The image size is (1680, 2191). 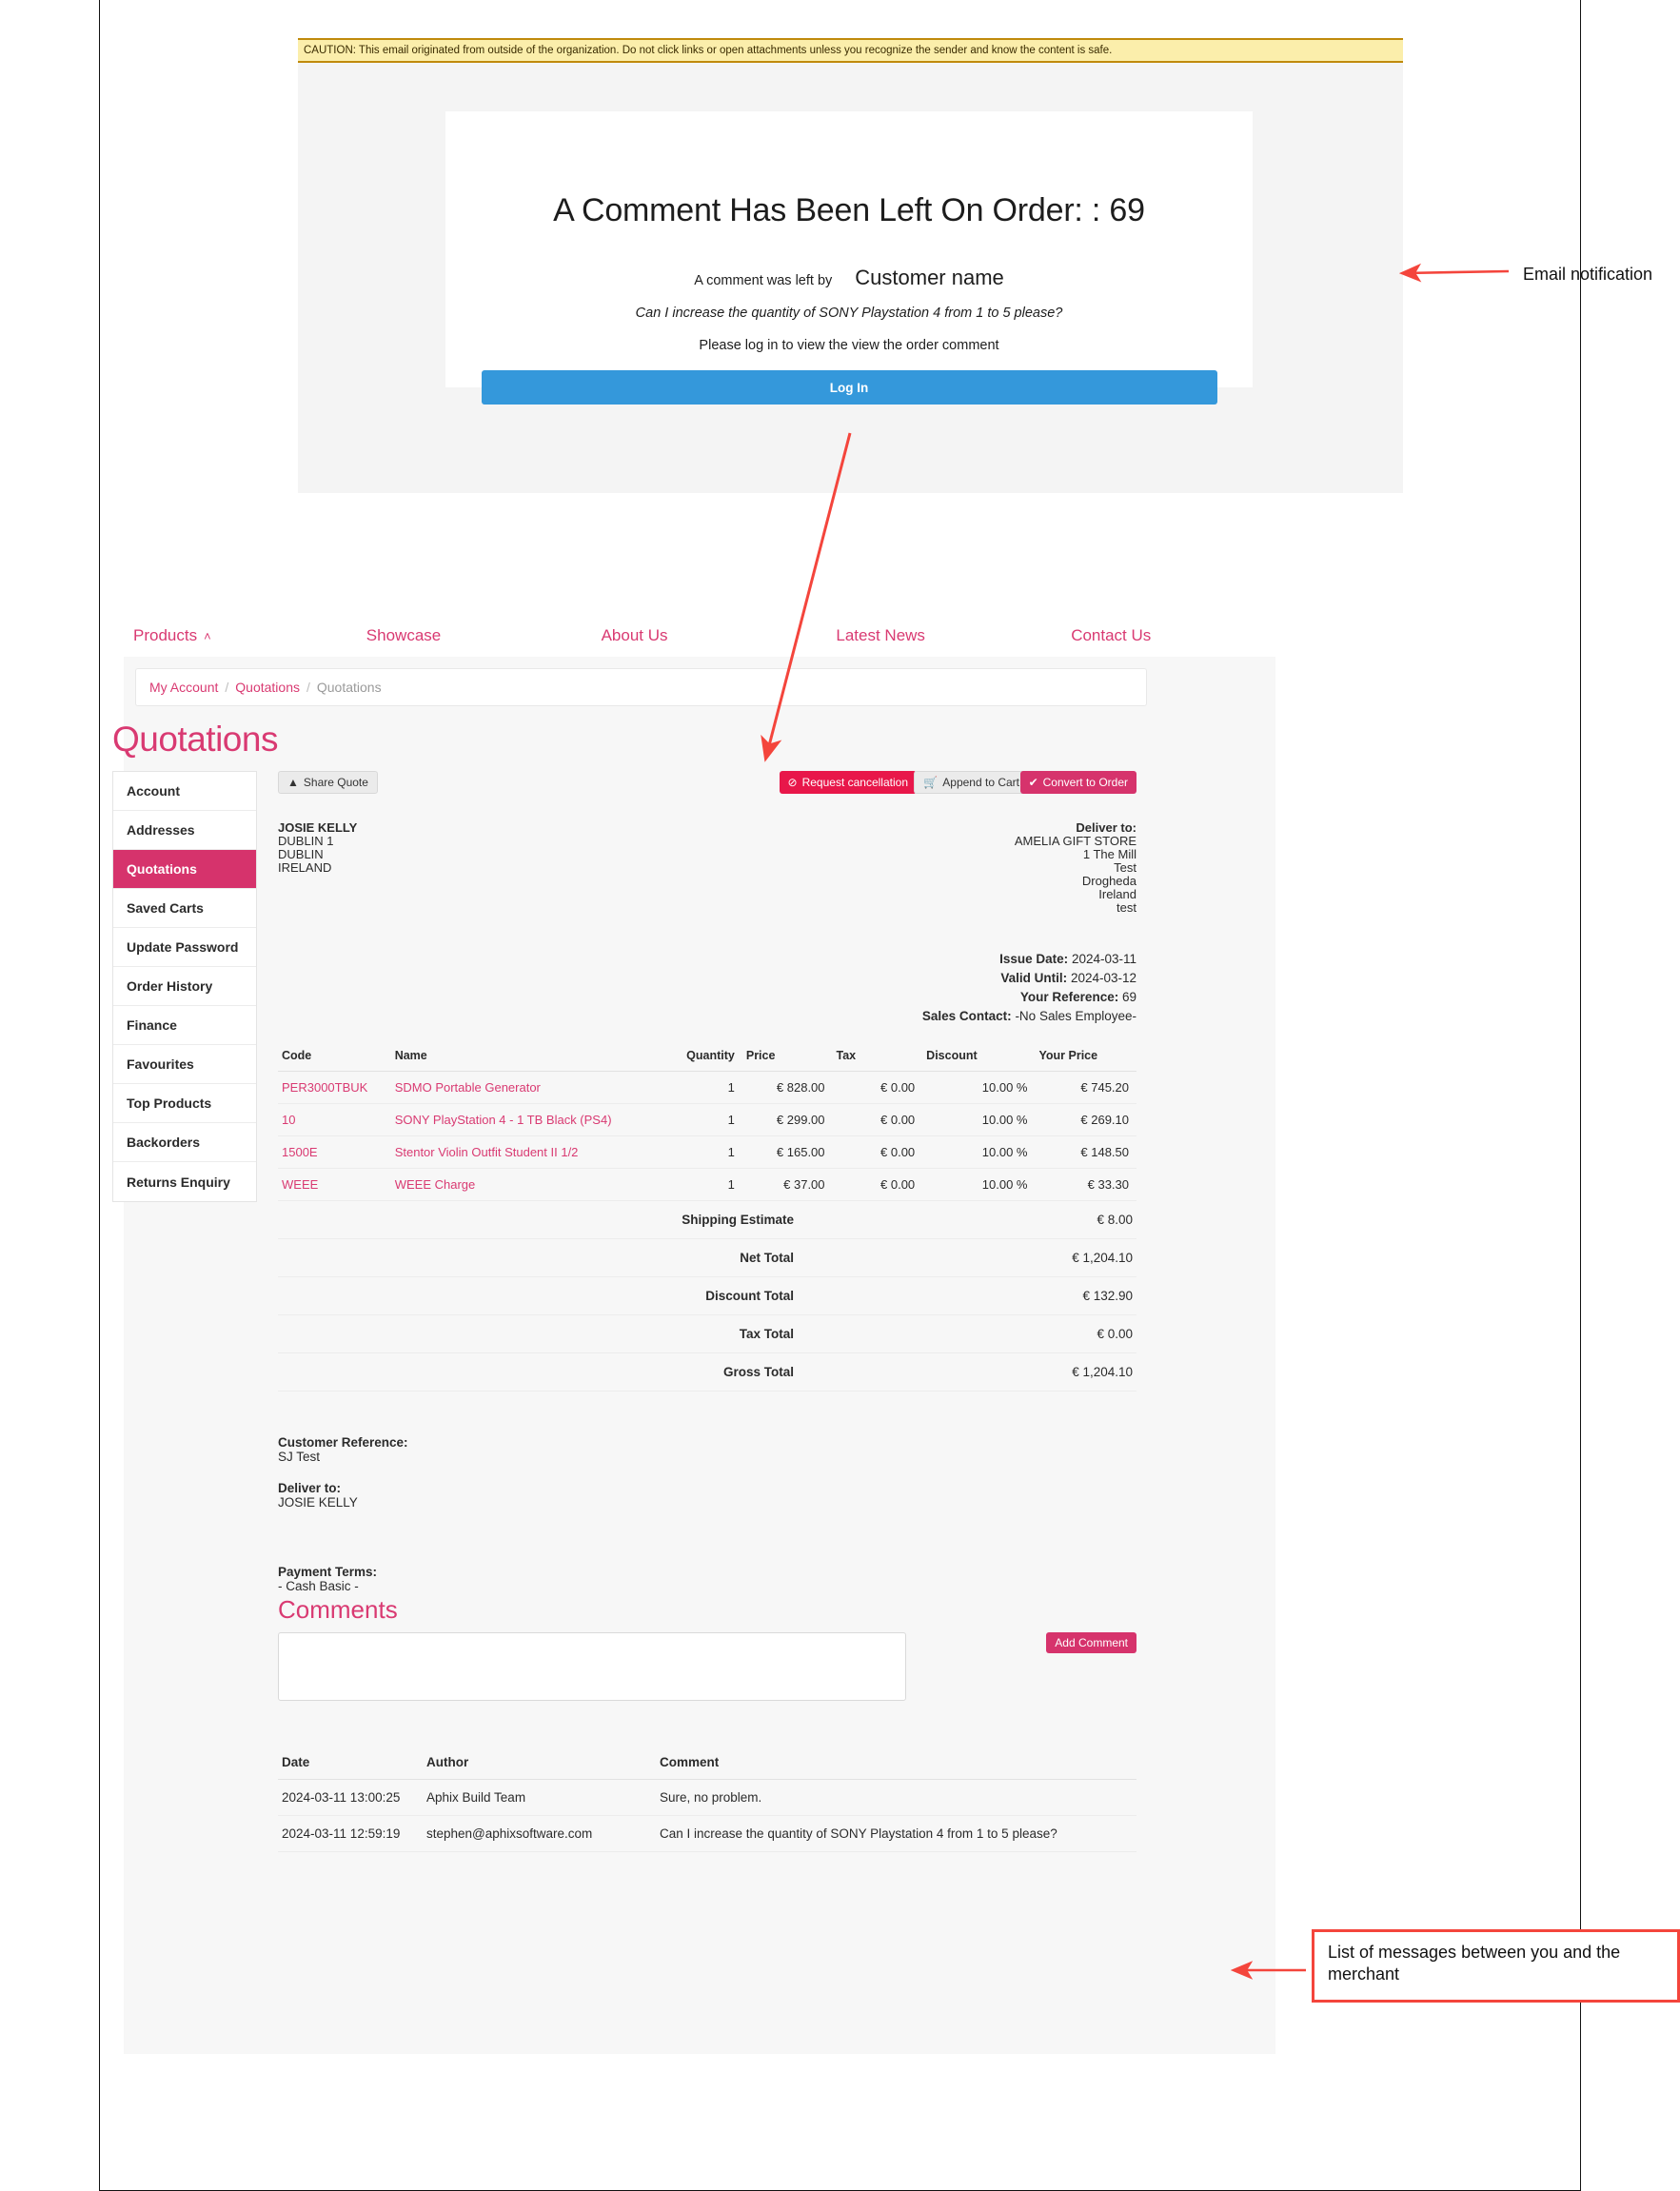 I want to click on sidebar-item-order-history: Order History, so click(x=185, y=986).